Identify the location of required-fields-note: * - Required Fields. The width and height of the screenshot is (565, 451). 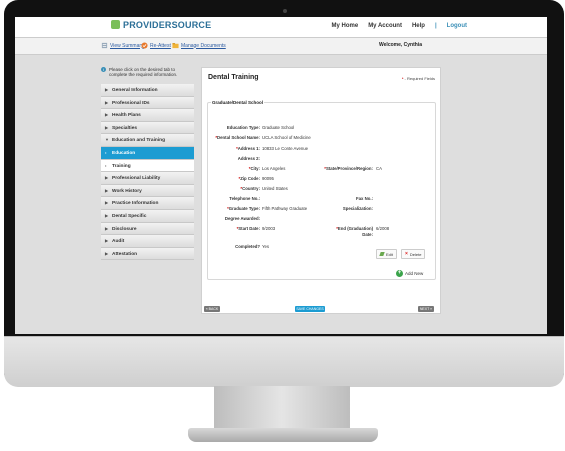
(418, 78).